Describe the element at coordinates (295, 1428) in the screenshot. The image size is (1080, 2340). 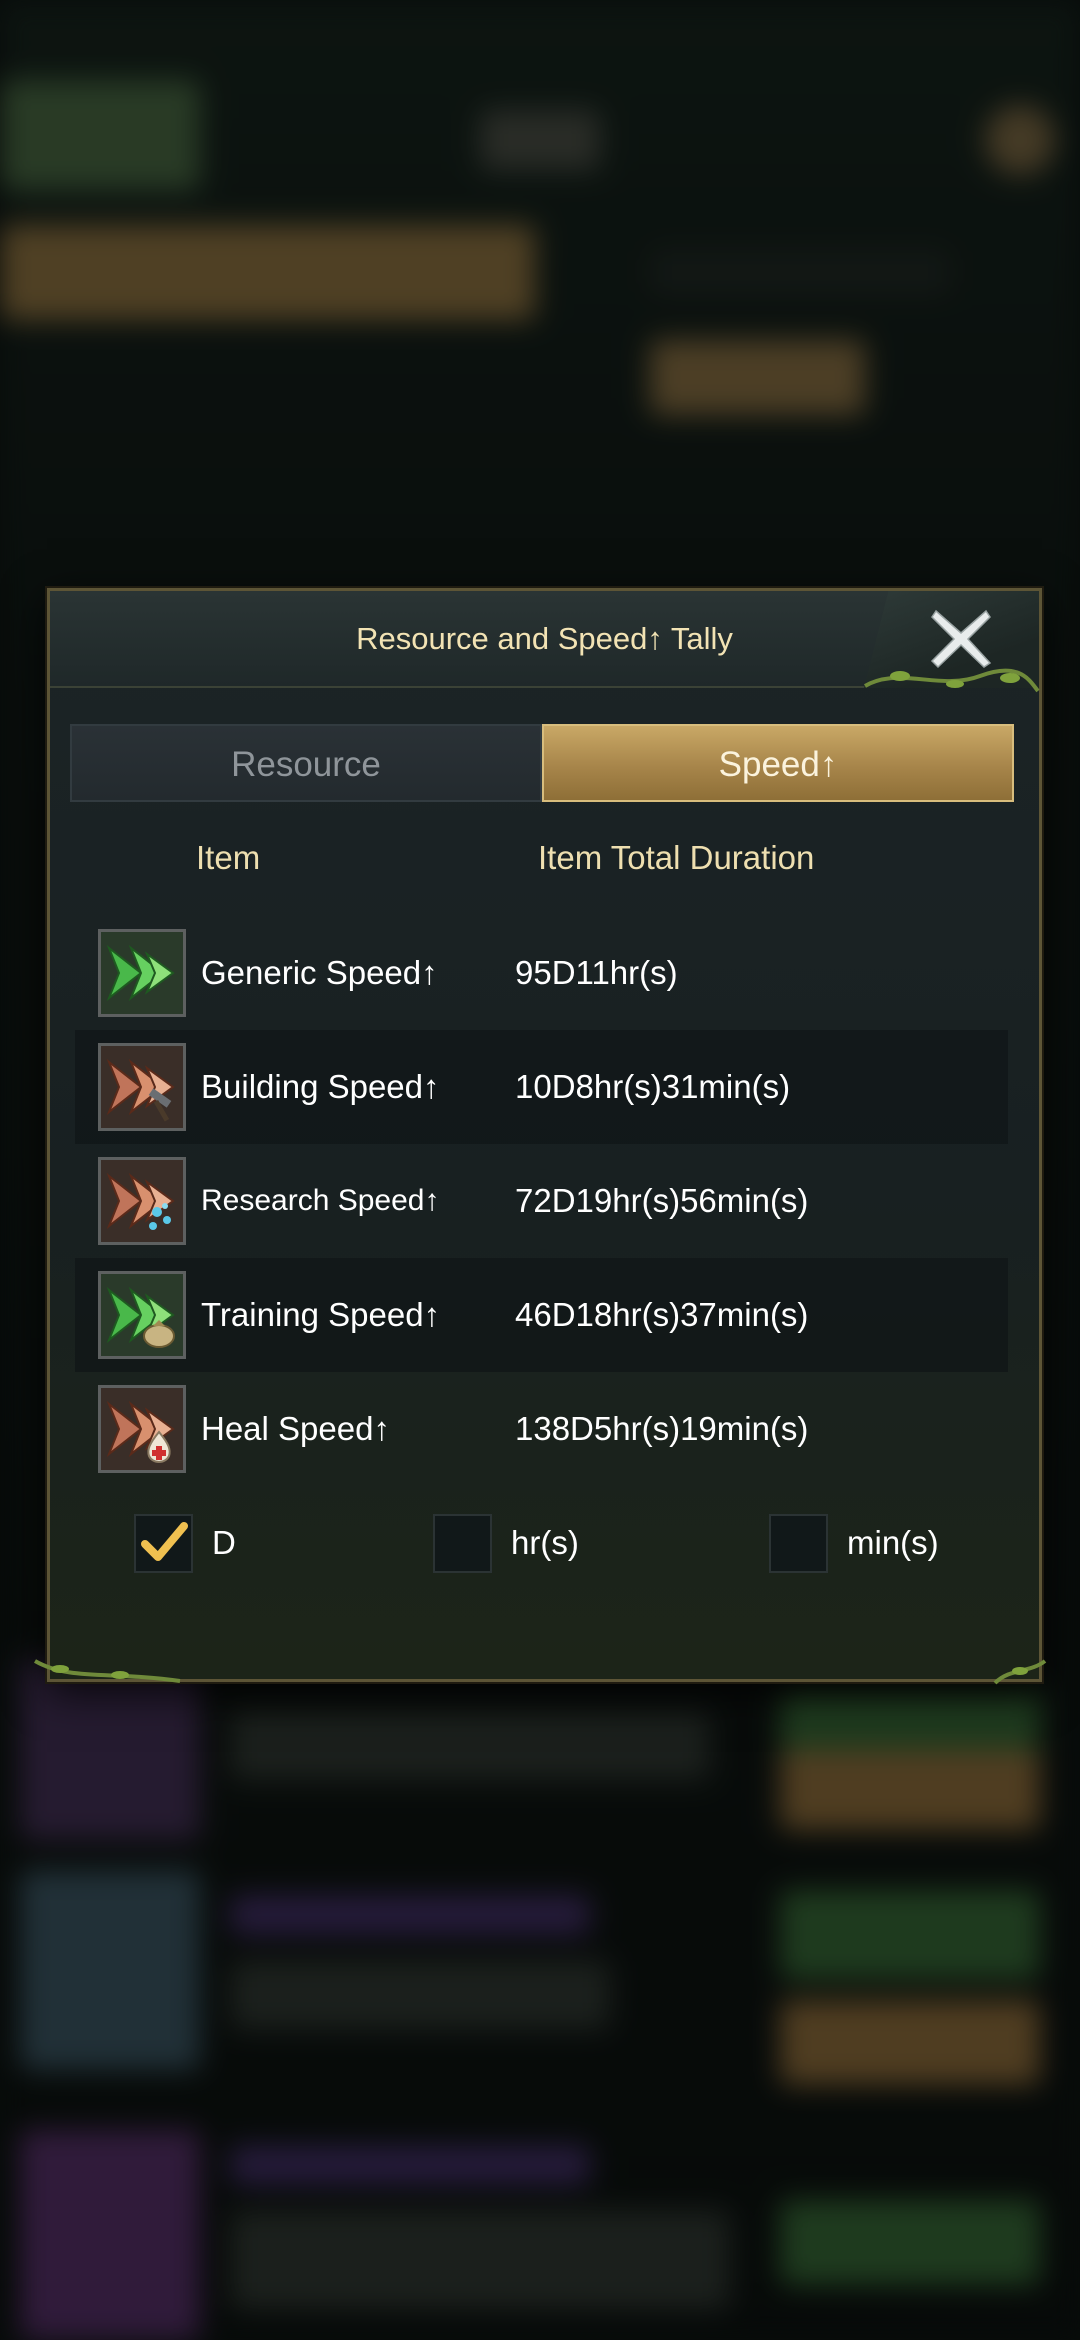
I see `item-name: Heal Speed↑` at that location.